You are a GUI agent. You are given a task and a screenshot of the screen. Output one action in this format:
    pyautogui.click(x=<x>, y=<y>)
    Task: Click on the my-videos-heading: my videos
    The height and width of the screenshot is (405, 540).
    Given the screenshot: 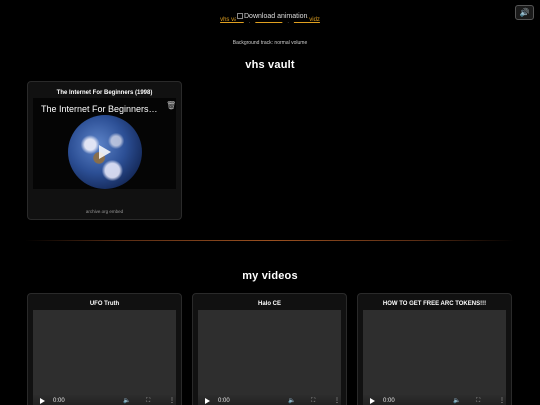 What is the action you would take?
    pyautogui.click(x=270, y=276)
    